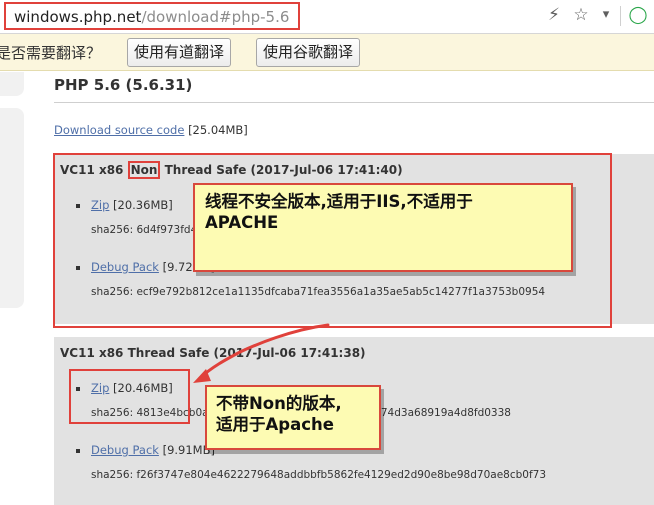 The height and width of the screenshot is (505, 654). What do you see at coordinates (638, 15) in the screenshot?
I see `extension-icon: ◯` at bounding box center [638, 15].